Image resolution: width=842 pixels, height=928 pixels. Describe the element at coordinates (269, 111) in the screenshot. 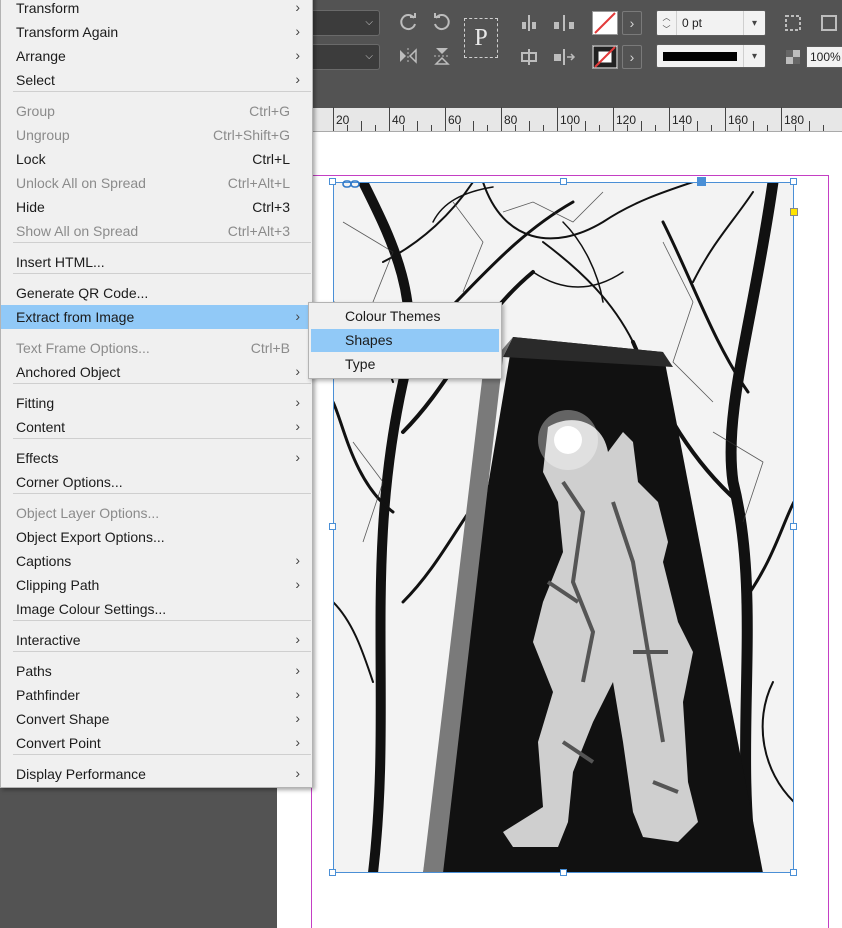

I see `menu-item-shortcut: Ctrl+G` at that location.